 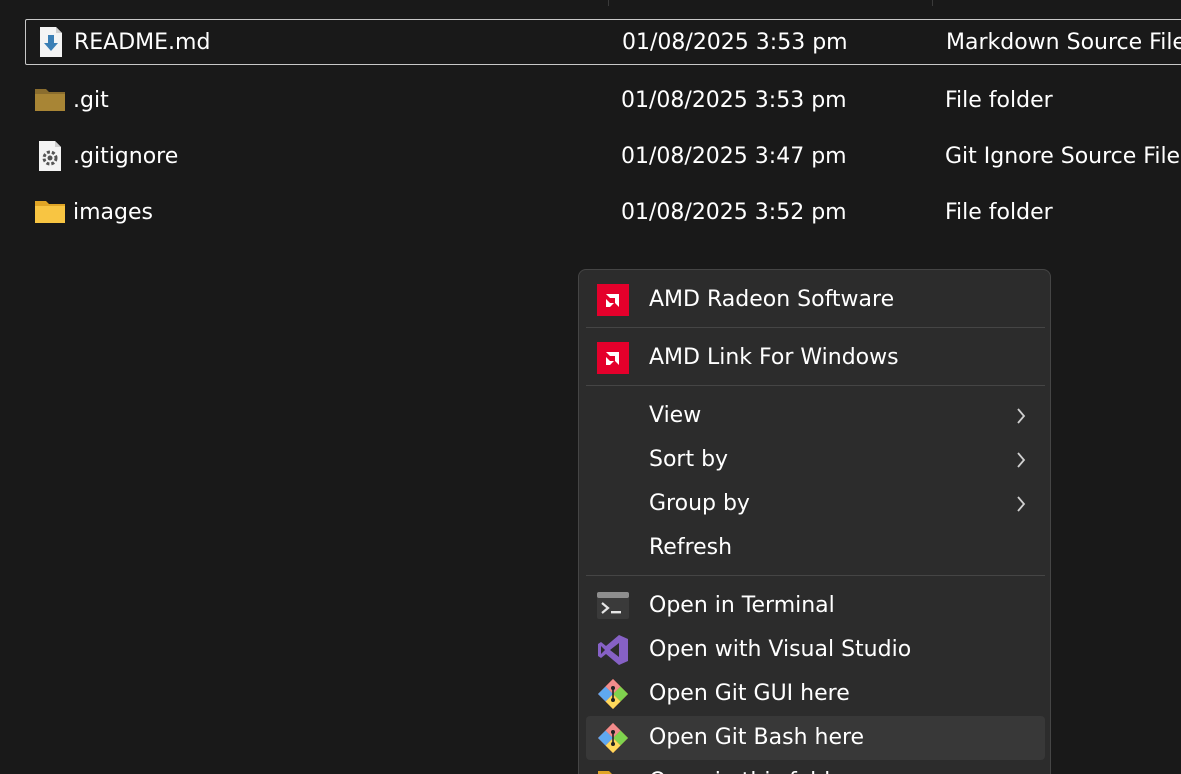 I want to click on markdown-file-icon, so click(x=51, y=42).